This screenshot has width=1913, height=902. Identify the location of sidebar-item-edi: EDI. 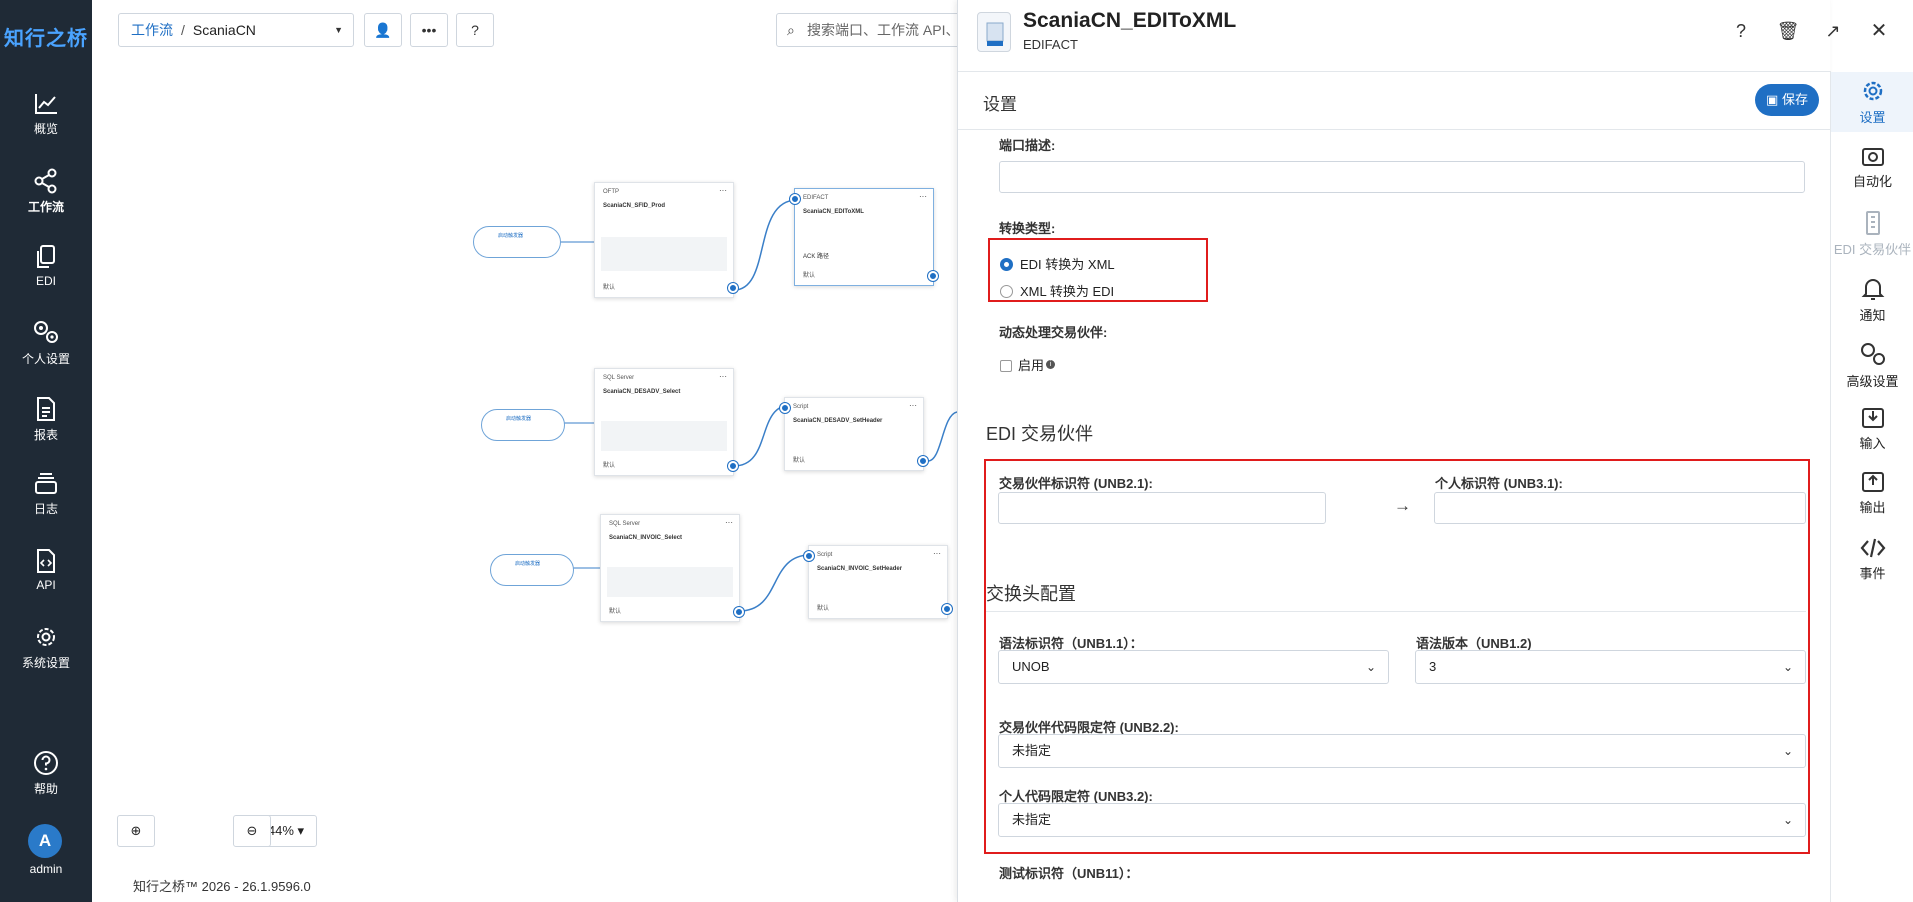
(46, 266).